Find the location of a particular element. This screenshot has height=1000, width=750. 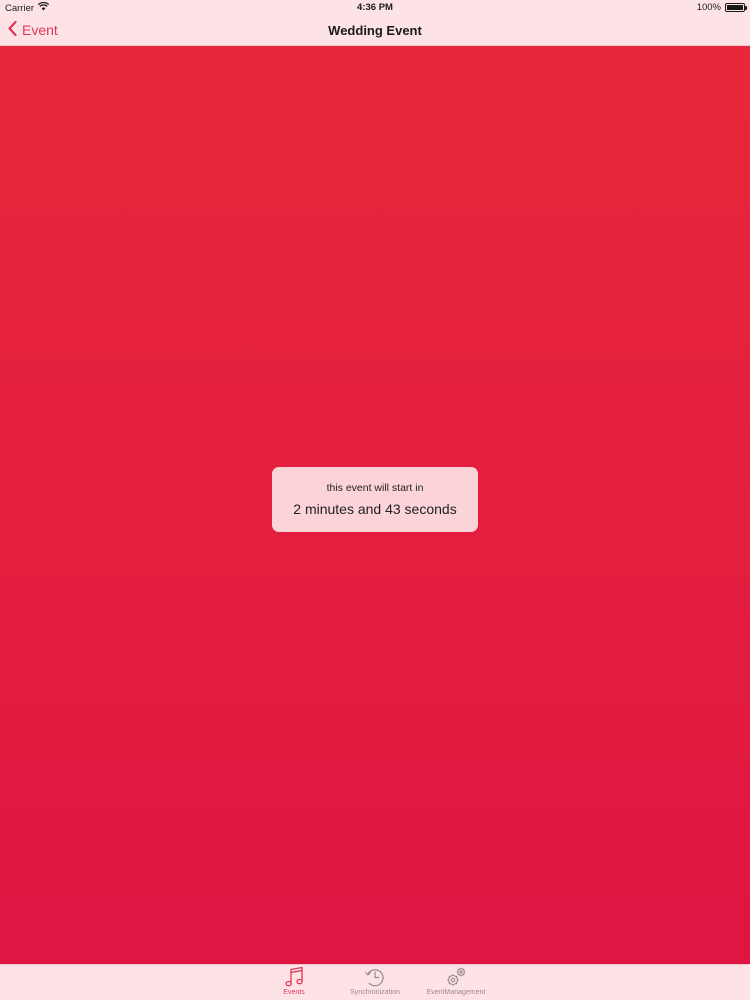

tab-events-label: Events is located at coordinates (294, 992).